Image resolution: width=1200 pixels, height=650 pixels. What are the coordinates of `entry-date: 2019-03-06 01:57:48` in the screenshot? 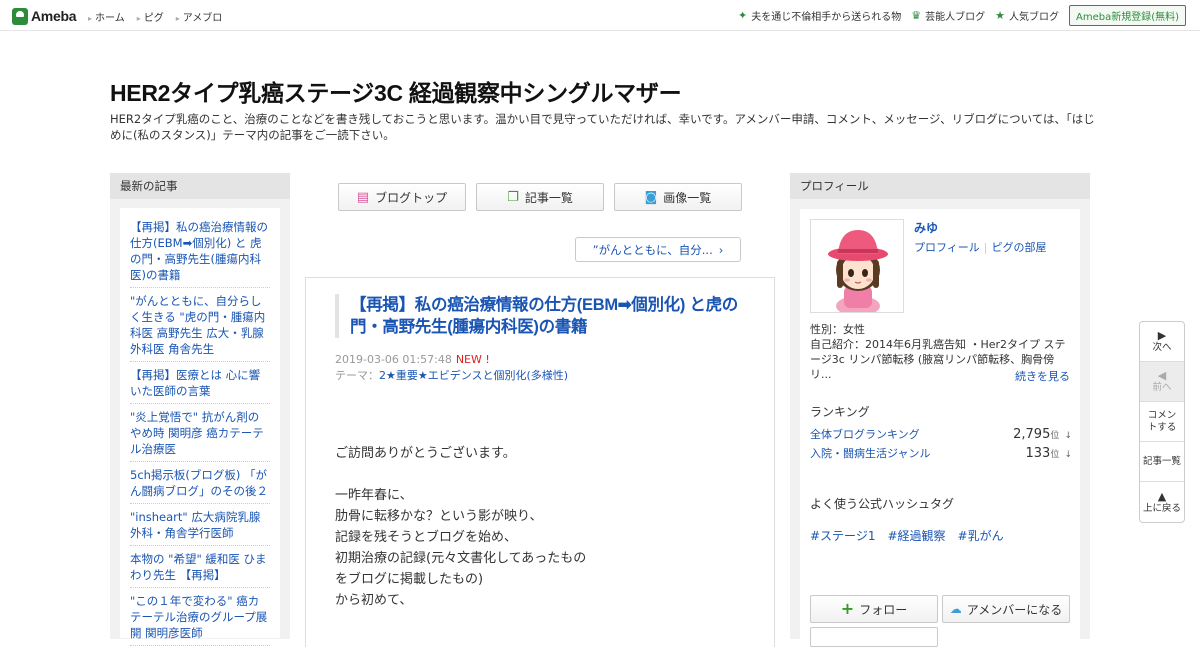 It's located at (393, 359).